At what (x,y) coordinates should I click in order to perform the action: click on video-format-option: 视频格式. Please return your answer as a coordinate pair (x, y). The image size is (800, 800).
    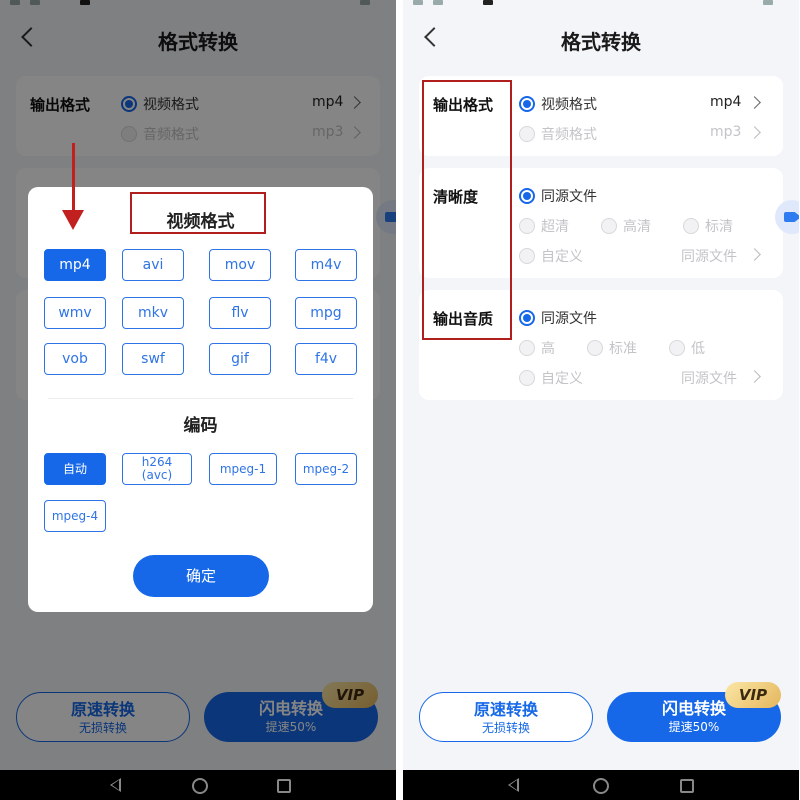
    Looking at the image, I should click on (558, 104).